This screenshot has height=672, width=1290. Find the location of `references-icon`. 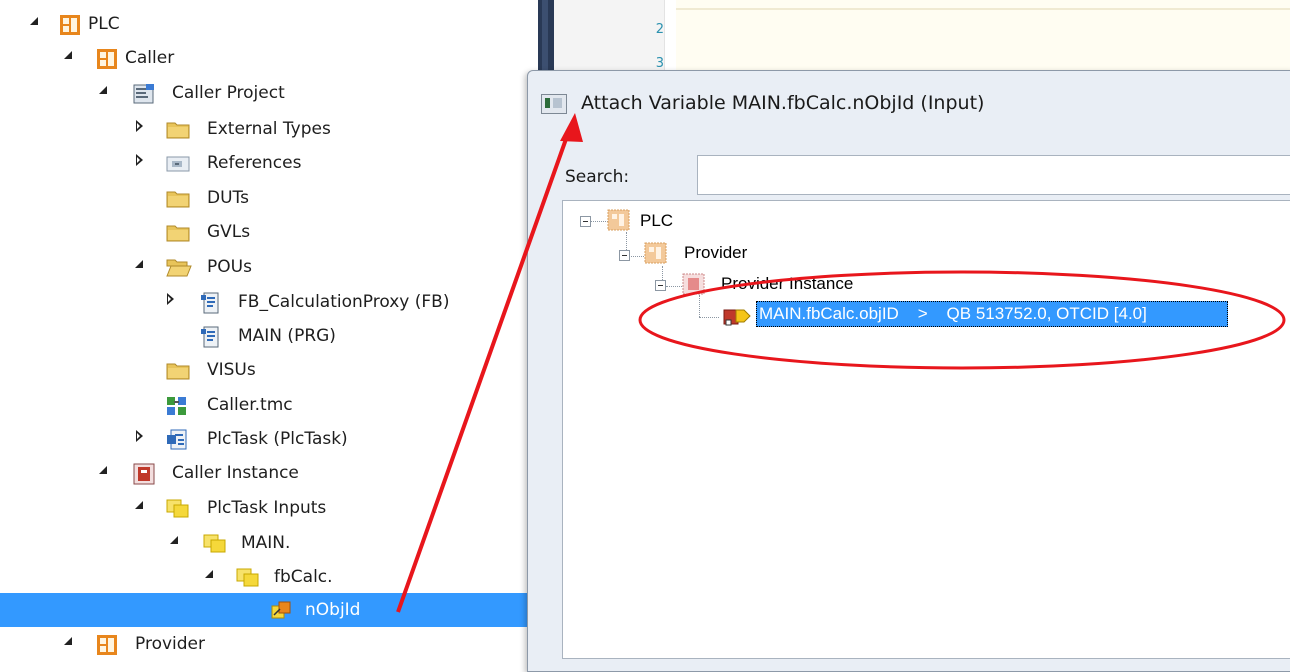

references-icon is located at coordinates (178, 163).